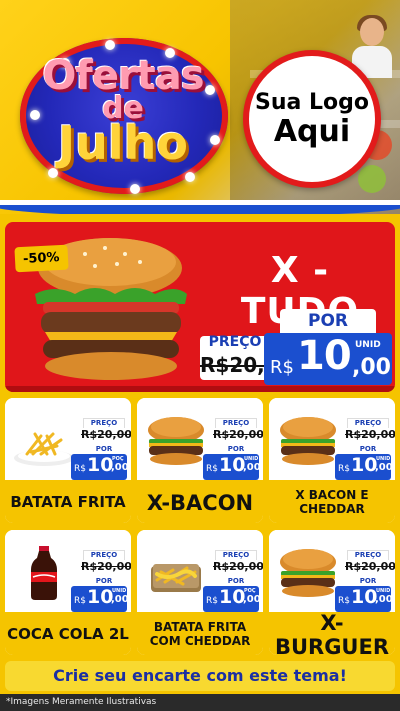 The width and height of the screenshot is (400, 711). I want to click on product-card: PREÇO R$20,00 POR R$ 10 UNID ,00 COCA COLA 2L, so click(68, 592).